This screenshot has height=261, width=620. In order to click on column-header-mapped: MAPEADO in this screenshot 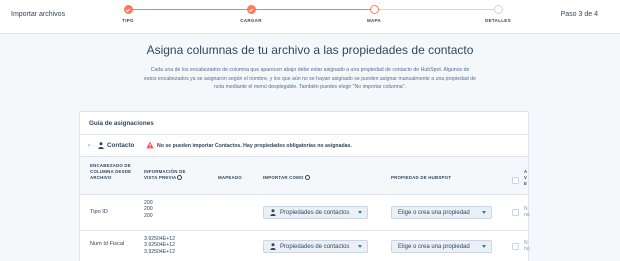, I will do `click(230, 177)`.